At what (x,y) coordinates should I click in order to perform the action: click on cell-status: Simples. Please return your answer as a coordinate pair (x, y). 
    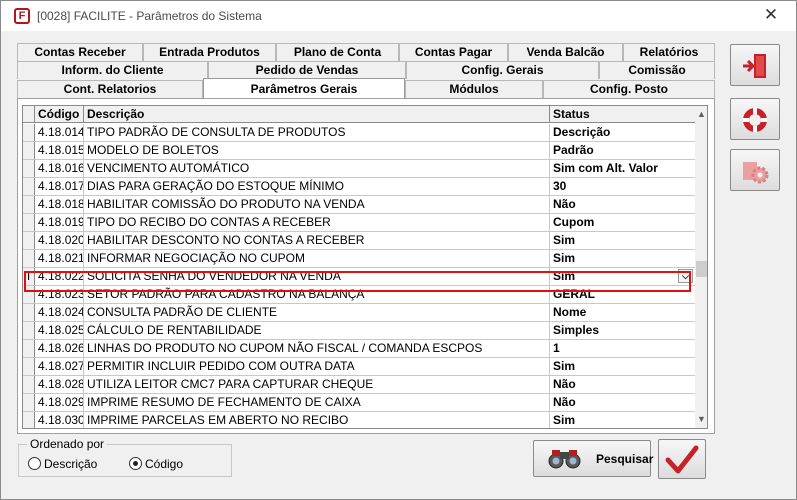
    Looking at the image, I should click on (622, 330).